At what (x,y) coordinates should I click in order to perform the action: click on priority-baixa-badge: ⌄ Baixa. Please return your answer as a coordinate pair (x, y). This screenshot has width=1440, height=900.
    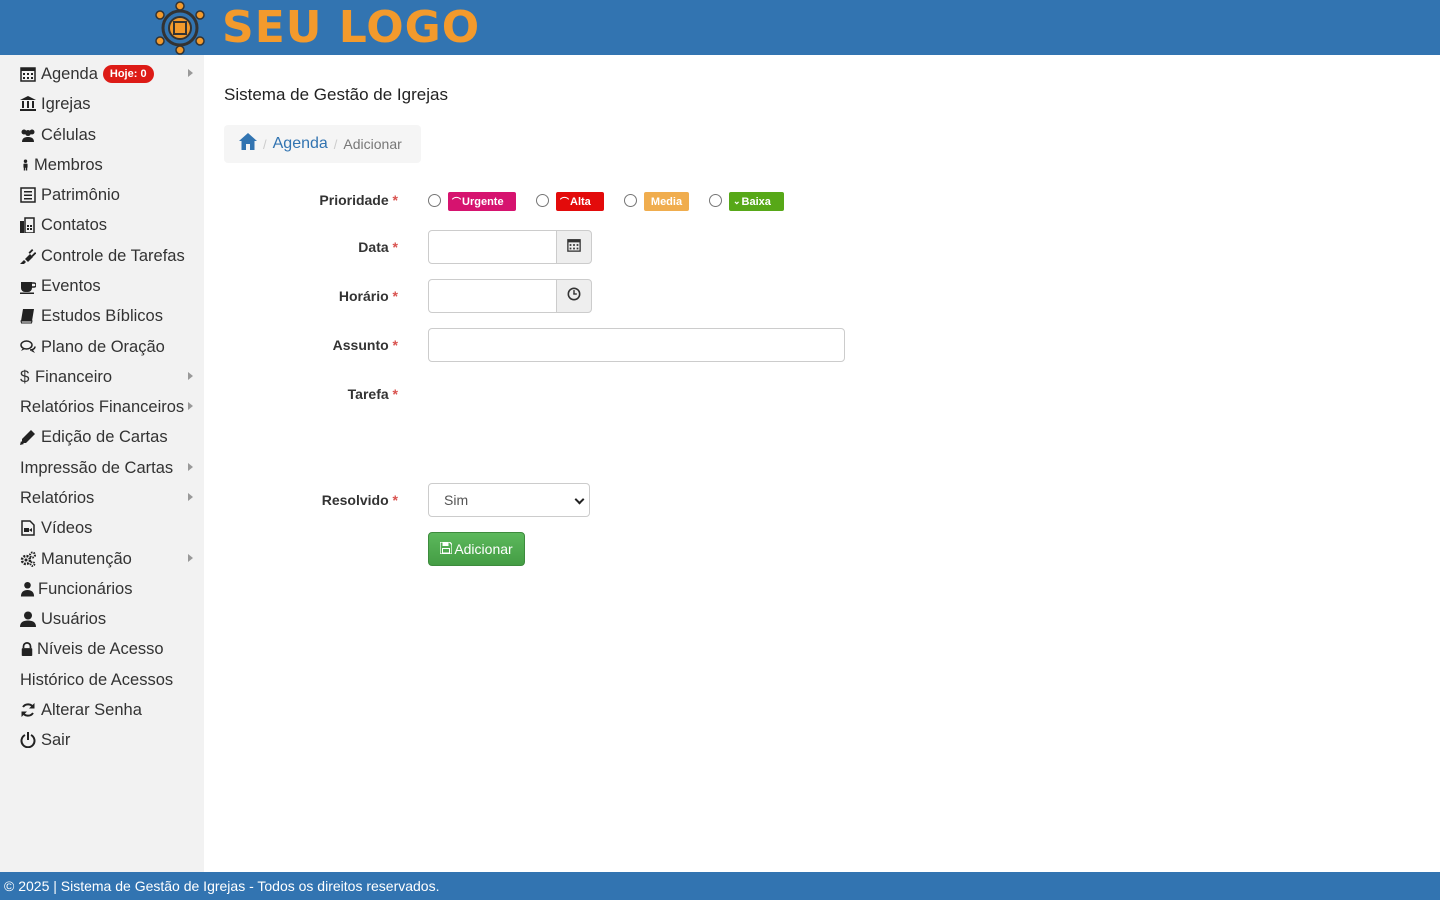
    Looking at the image, I should click on (756, 201).